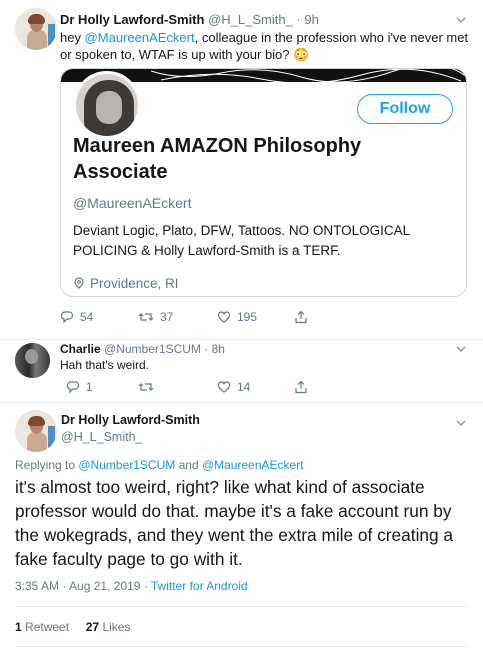  What do you see at coordinates (47, 627) in the screenshot?
I see `retweet-label: Retweet` at bounding box center [47, 627].